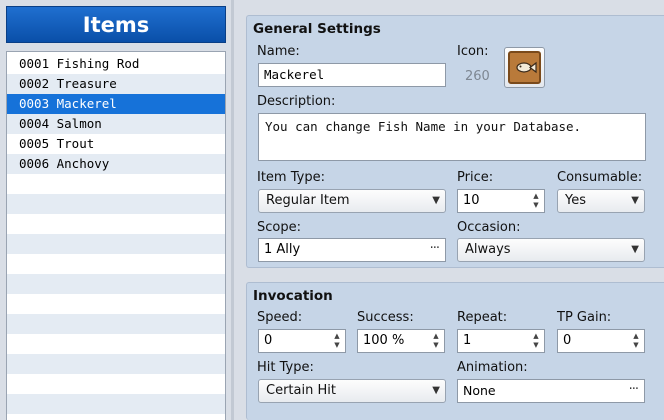 Image resolution: width=664 pixels, height=420 pixels. I want to click on speed-value: 0, so click(268, 340).